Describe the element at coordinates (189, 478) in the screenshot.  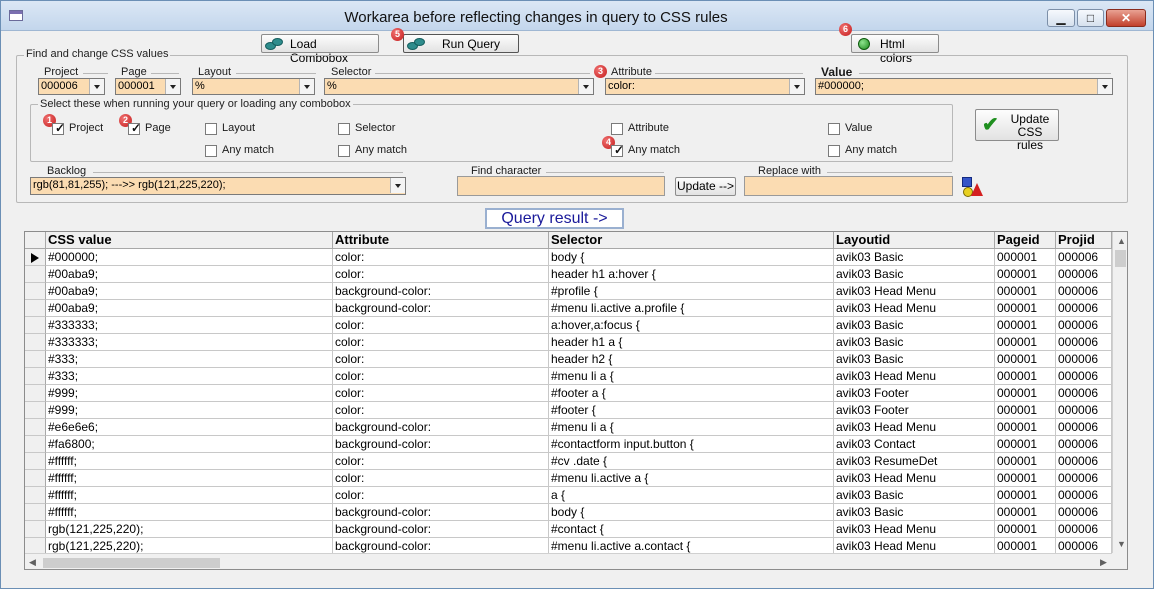
I see `cell-css-value: #ffffff;` at that location.